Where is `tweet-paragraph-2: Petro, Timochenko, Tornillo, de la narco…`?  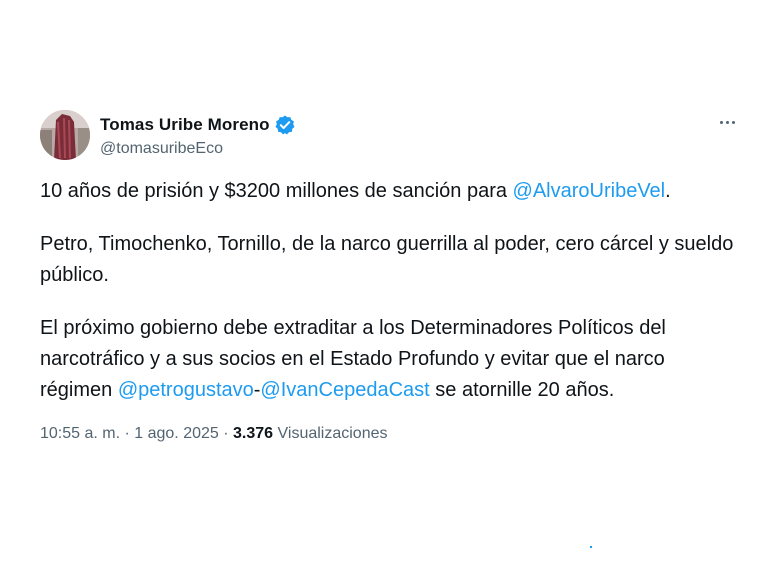 tweet-paragraph-2: Petro, Timochenko, Tornillo, de la narco… is located at coordinates (390, 260).